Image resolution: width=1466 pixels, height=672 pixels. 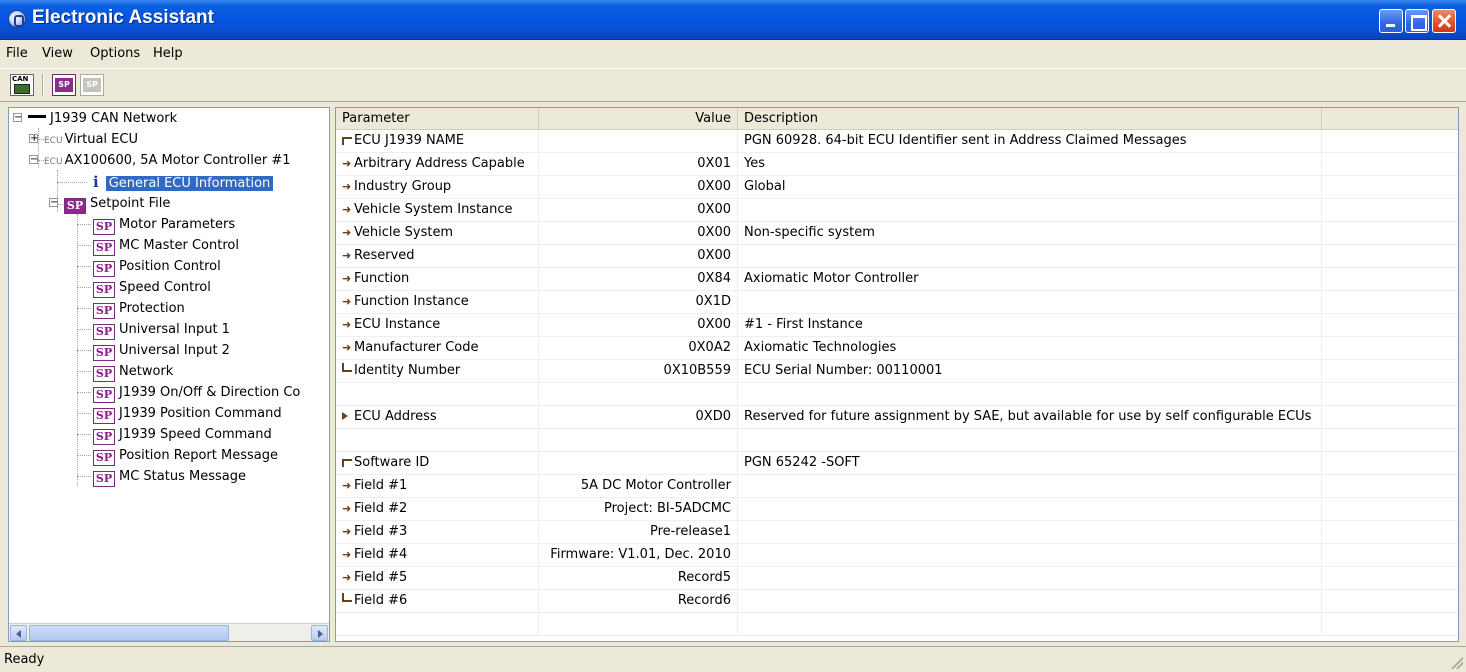 I want to click on table-row: ➜ Vehicle System 0X00 Non-specific system, so click(x=897, y=233).